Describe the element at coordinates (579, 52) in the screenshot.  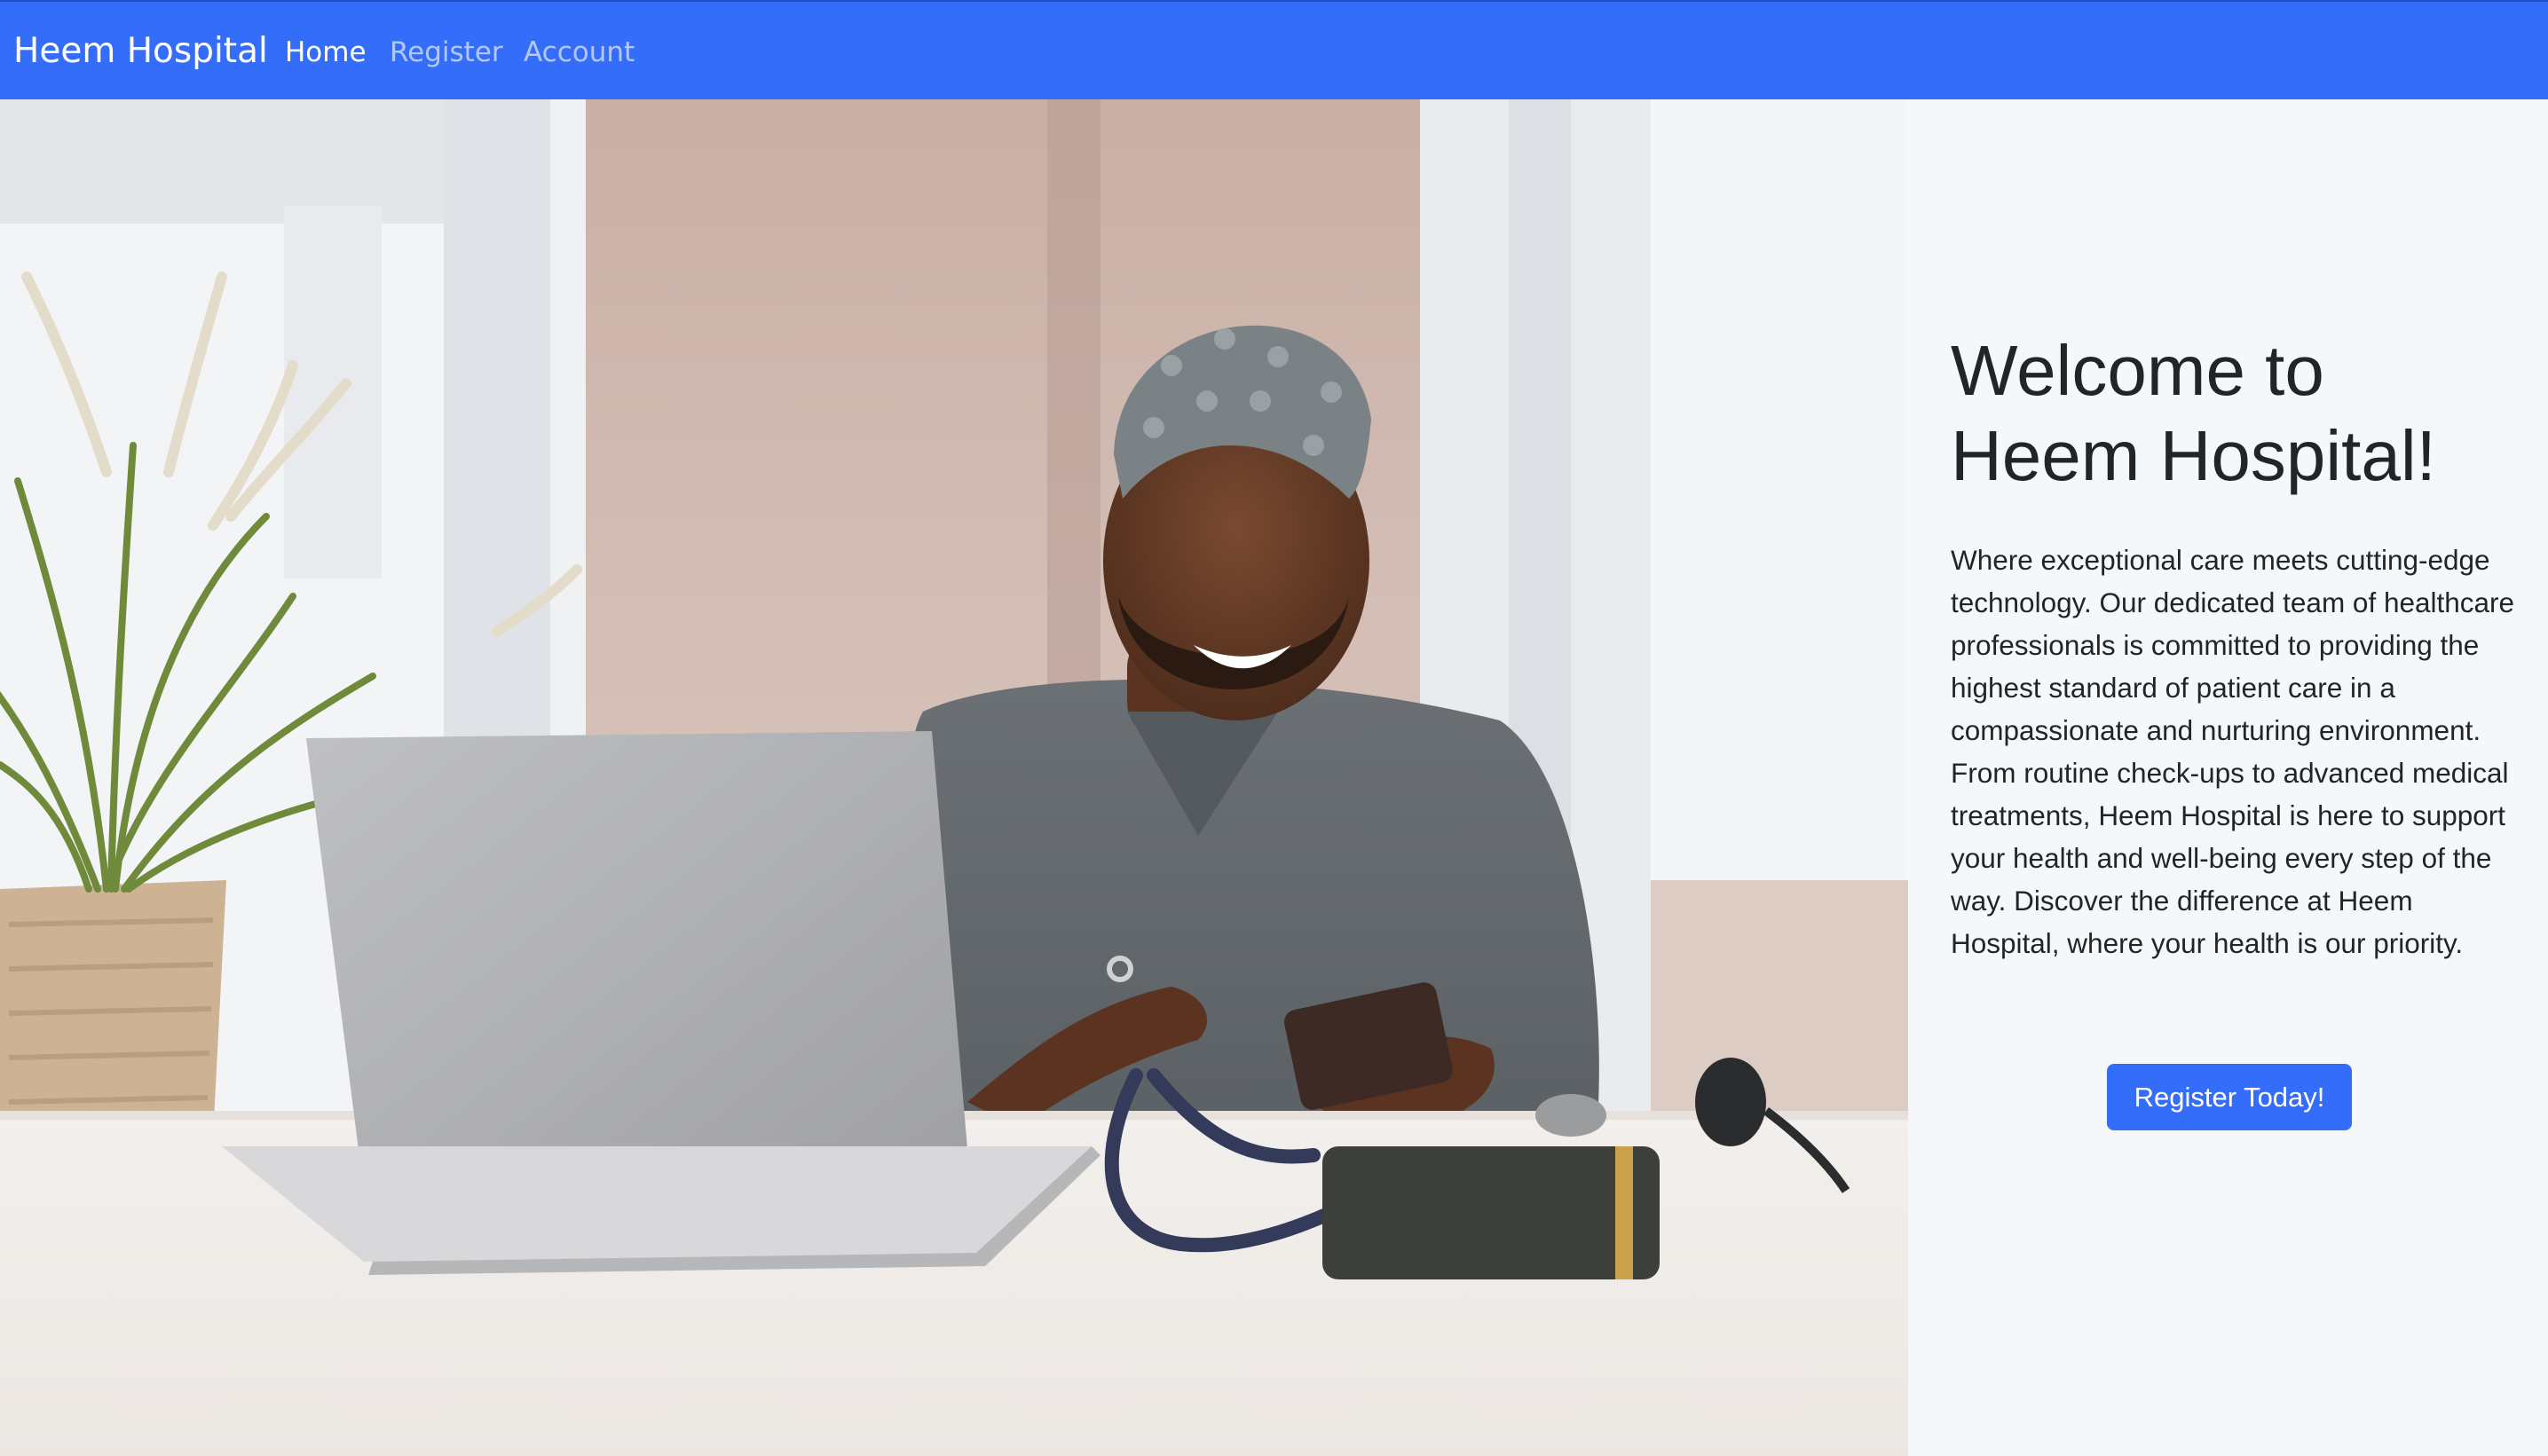
I see `nav-link-account: Account` at that location.